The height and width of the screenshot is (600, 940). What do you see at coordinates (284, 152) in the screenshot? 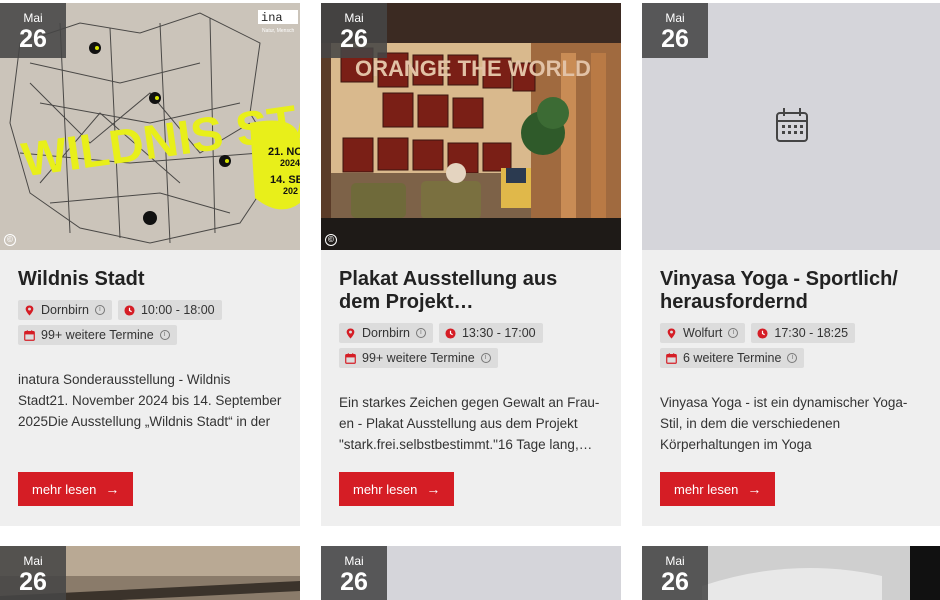
I see `svg-text: 21. NO` at bounding box center [284, 152].